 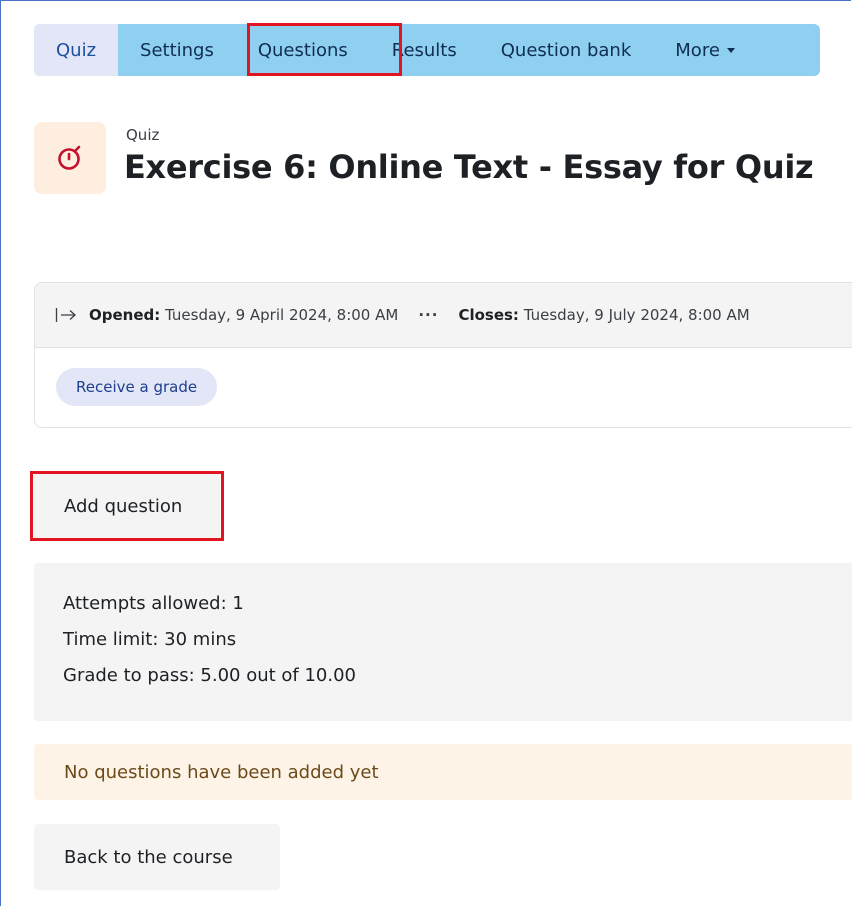 What do you see at coordinates (153, 603) in the screenshot?
I see `attempts-allowed: Attempts allowed: 1` at bounding box center [153, 603].